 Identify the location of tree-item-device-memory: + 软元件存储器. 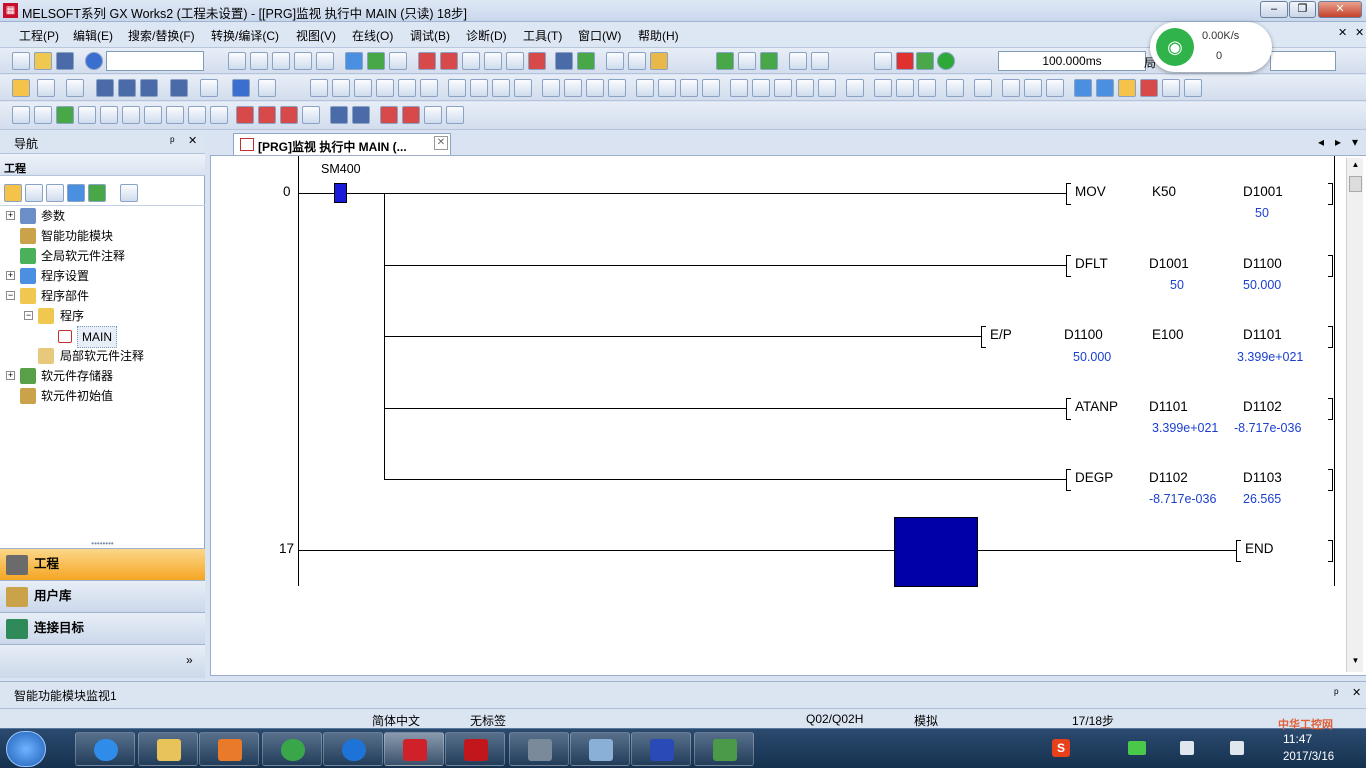
(100, 376).